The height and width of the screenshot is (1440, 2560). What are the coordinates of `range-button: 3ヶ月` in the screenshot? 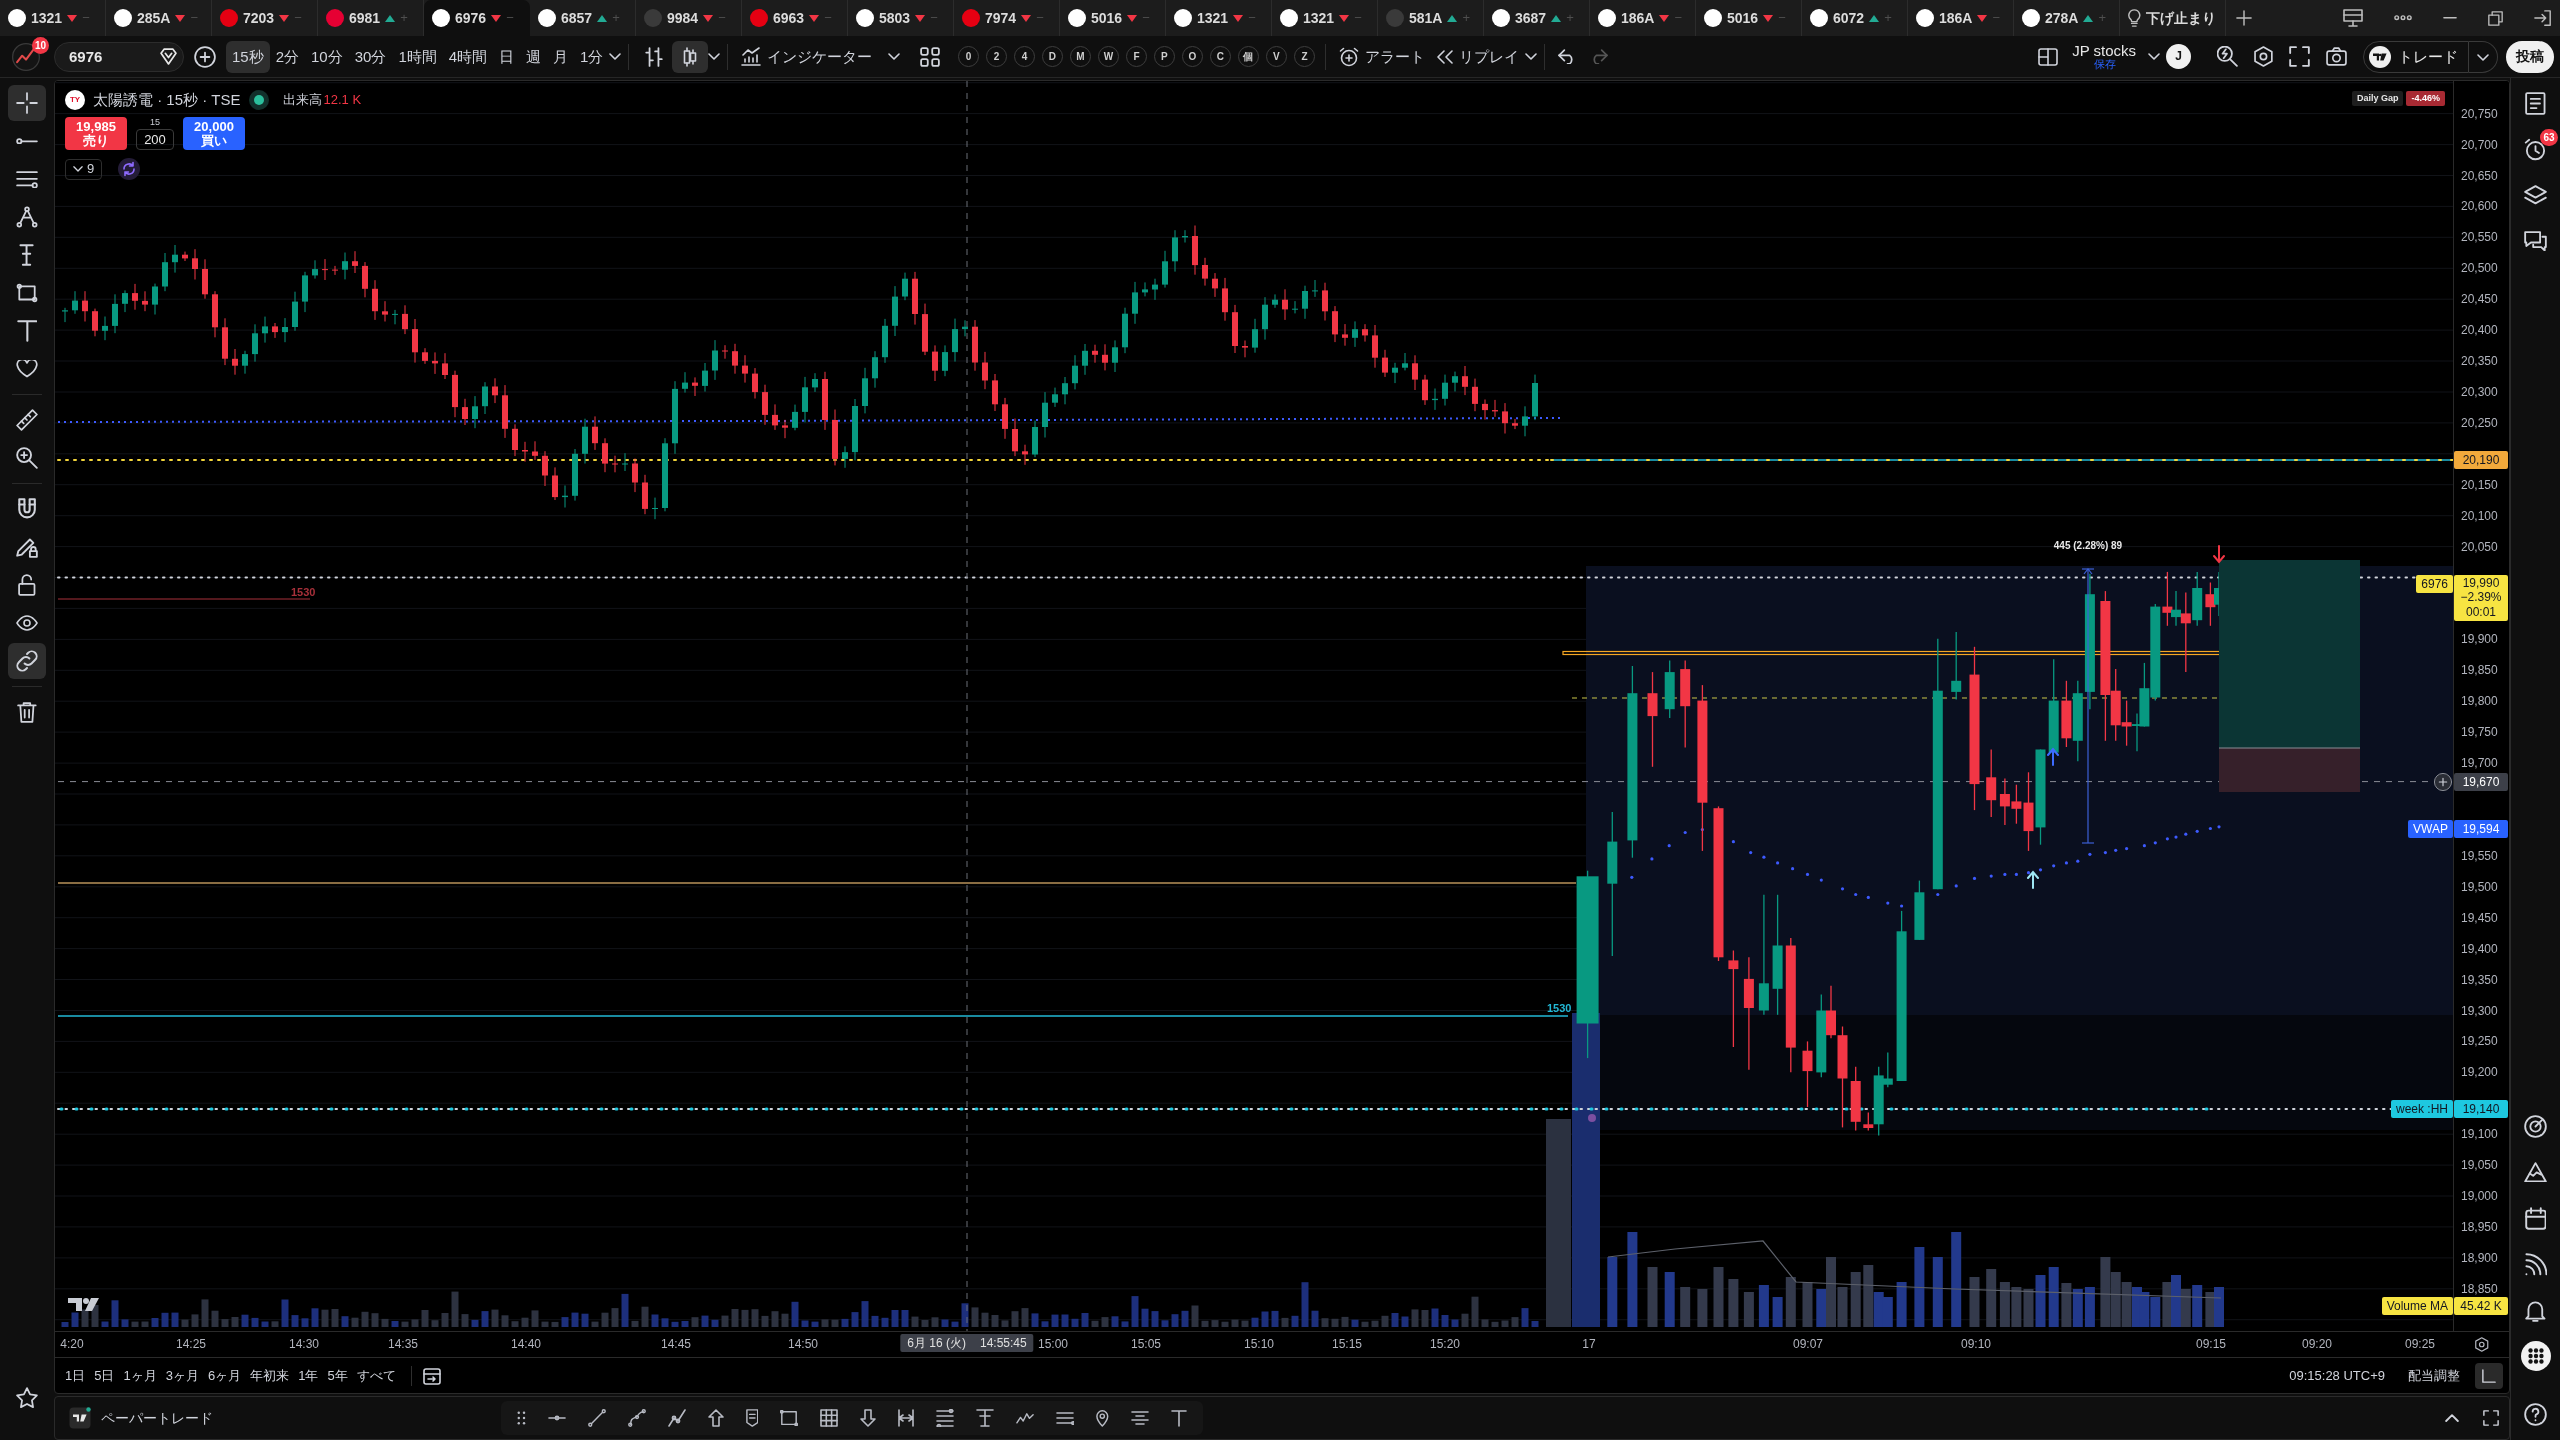 It's located at (182, 1375).